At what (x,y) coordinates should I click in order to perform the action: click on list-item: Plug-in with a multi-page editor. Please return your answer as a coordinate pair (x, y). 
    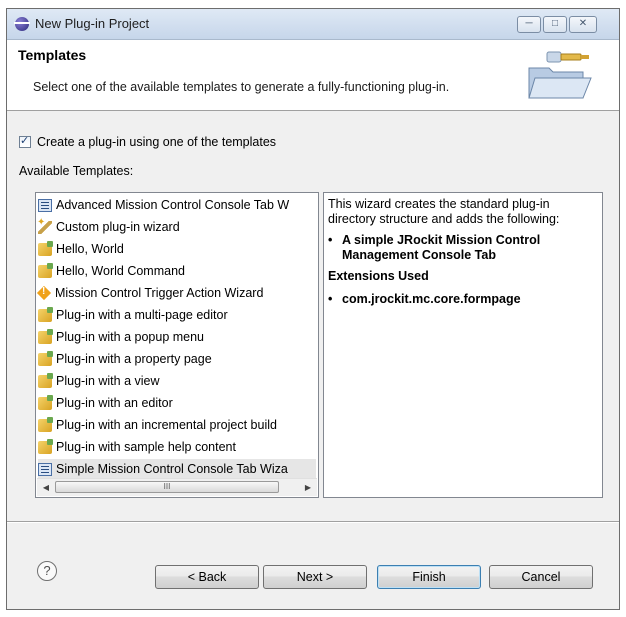
    Looking at the image, I should click on (133, 315).